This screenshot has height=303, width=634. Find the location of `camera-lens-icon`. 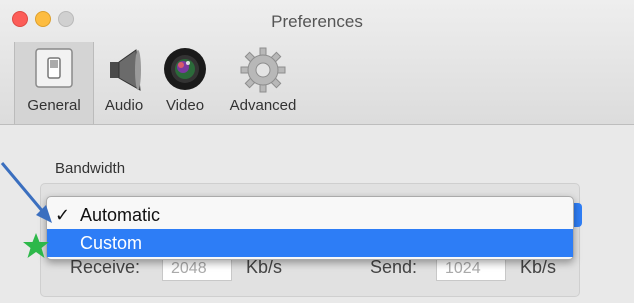

camera-lens-icon is located at coordinates (185, 71).